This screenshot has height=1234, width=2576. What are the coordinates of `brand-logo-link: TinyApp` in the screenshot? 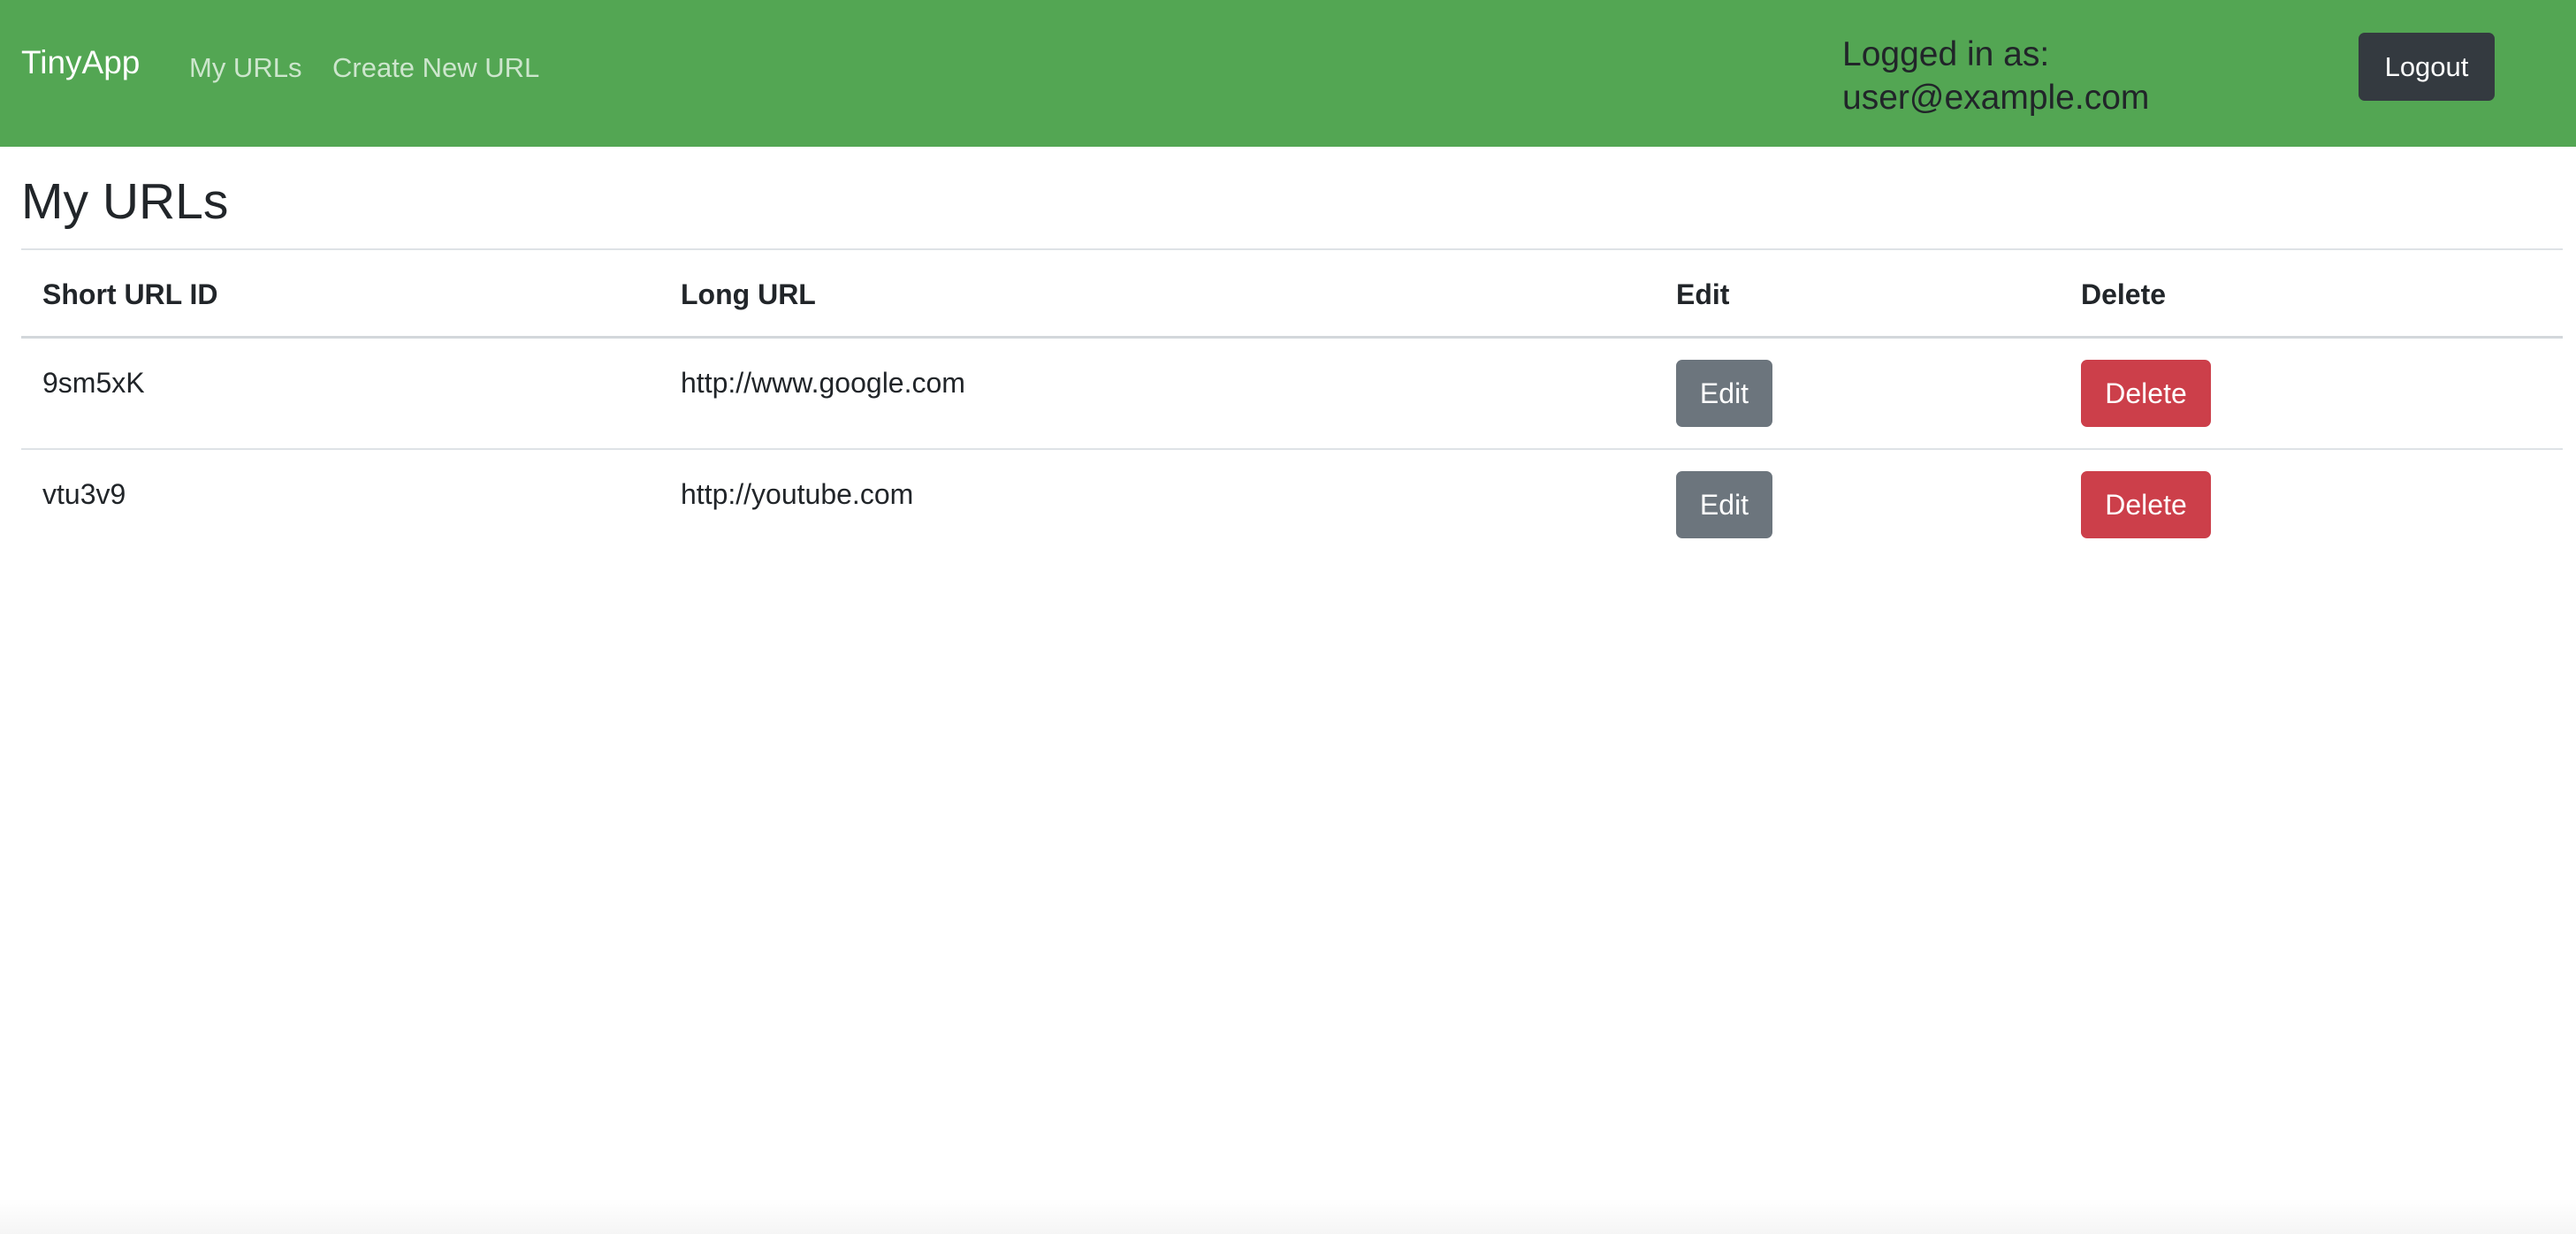 It's located at (80, 62).